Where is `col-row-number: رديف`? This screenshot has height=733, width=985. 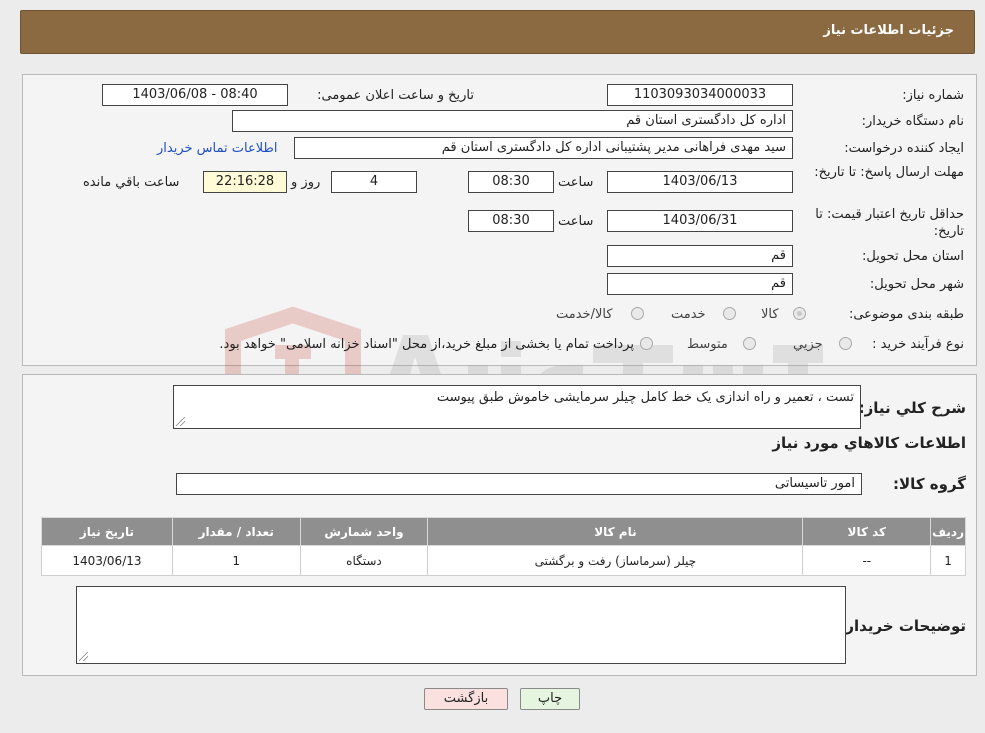
col-row-number: رديف is located at coordinates (948, 531).